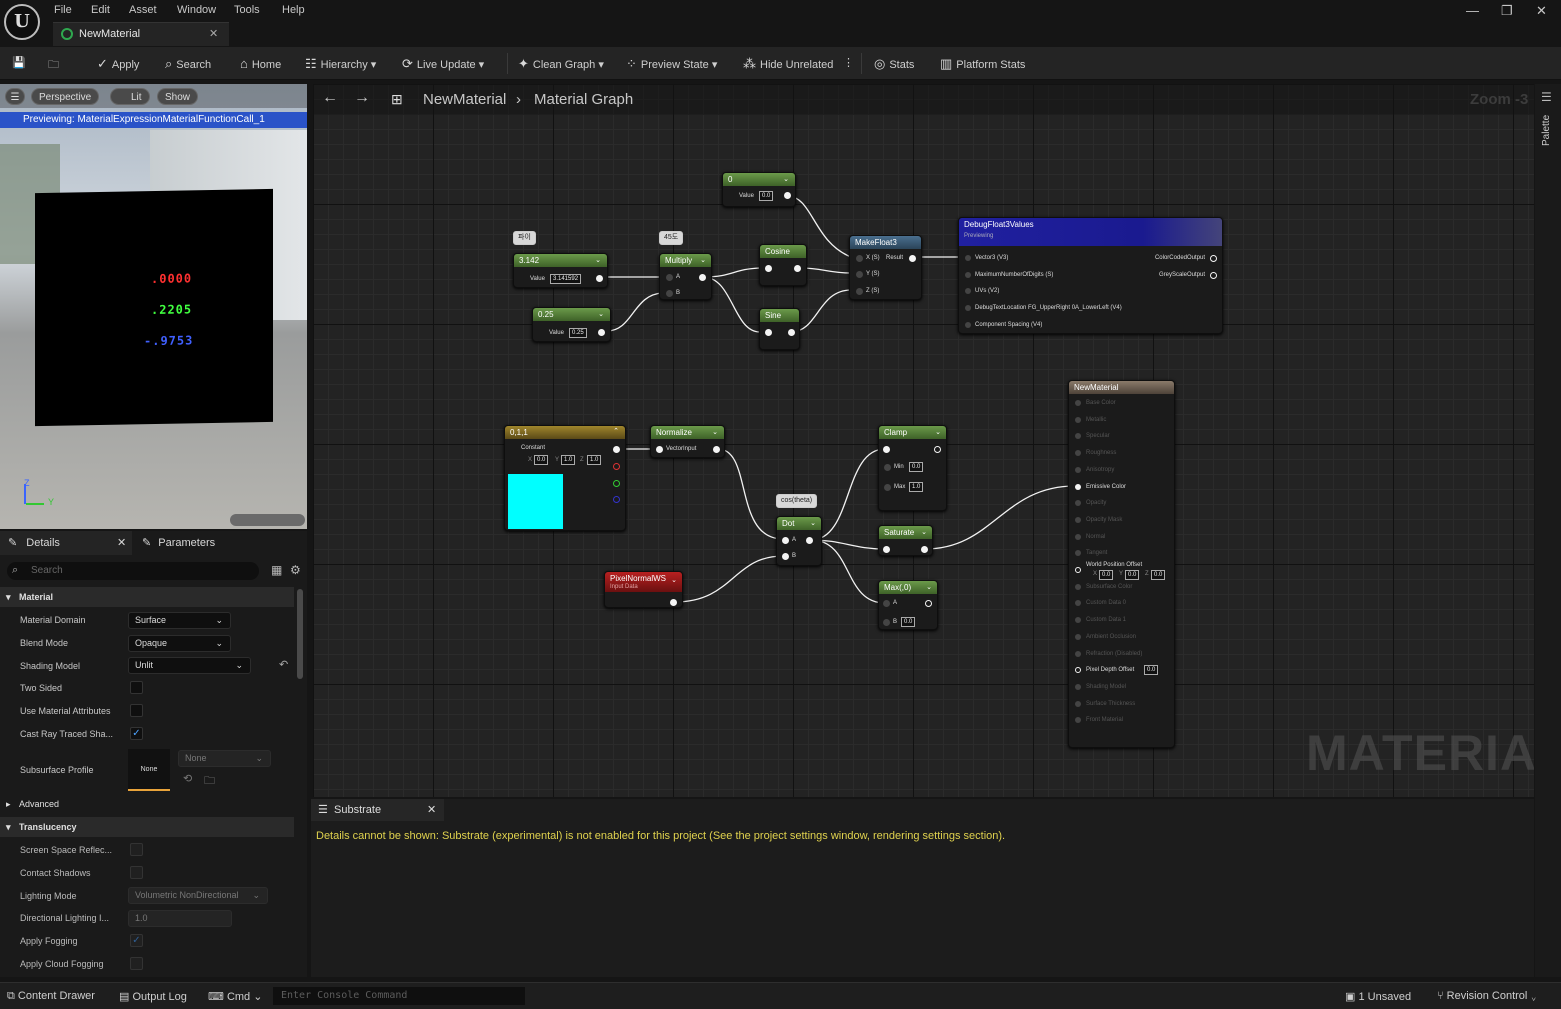 This screenshot has height=1009, width=1561. Describe the element at coordinates (147, 597) in the screenshot. I see `section-material: ▾ Material` at that location.